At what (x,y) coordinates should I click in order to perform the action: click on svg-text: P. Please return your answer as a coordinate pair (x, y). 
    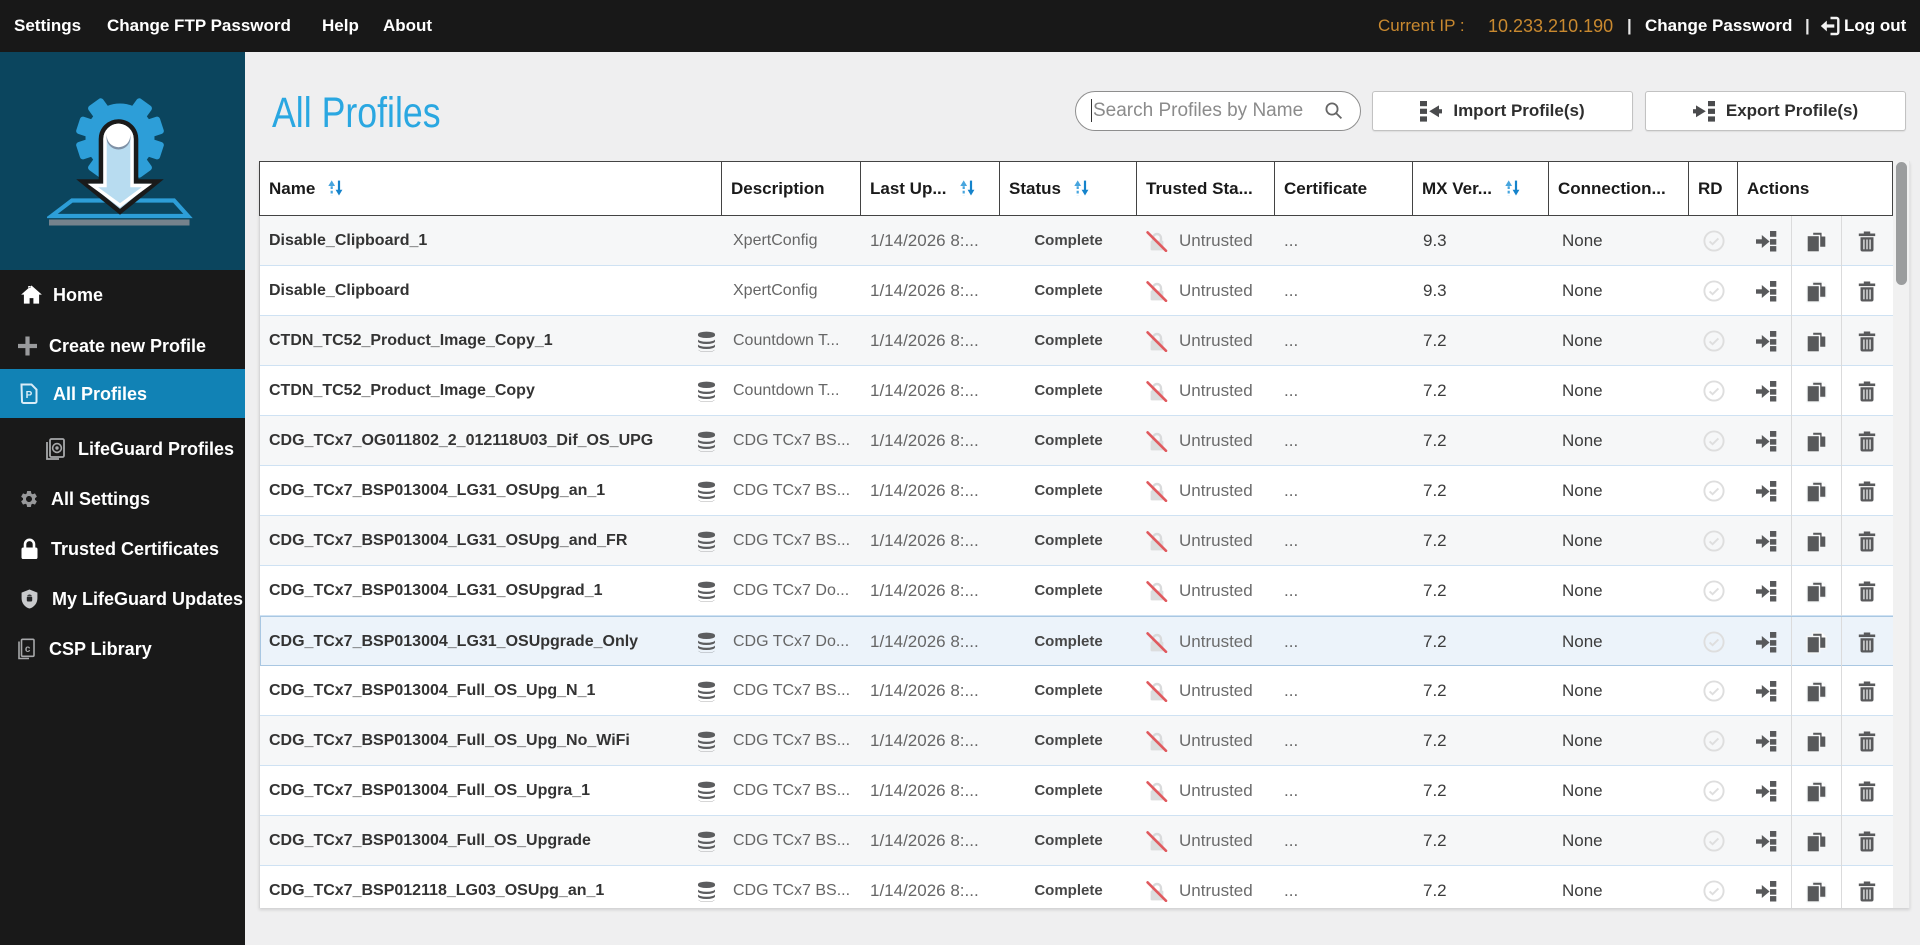
    Looking at the image, I should click on (29, 395).